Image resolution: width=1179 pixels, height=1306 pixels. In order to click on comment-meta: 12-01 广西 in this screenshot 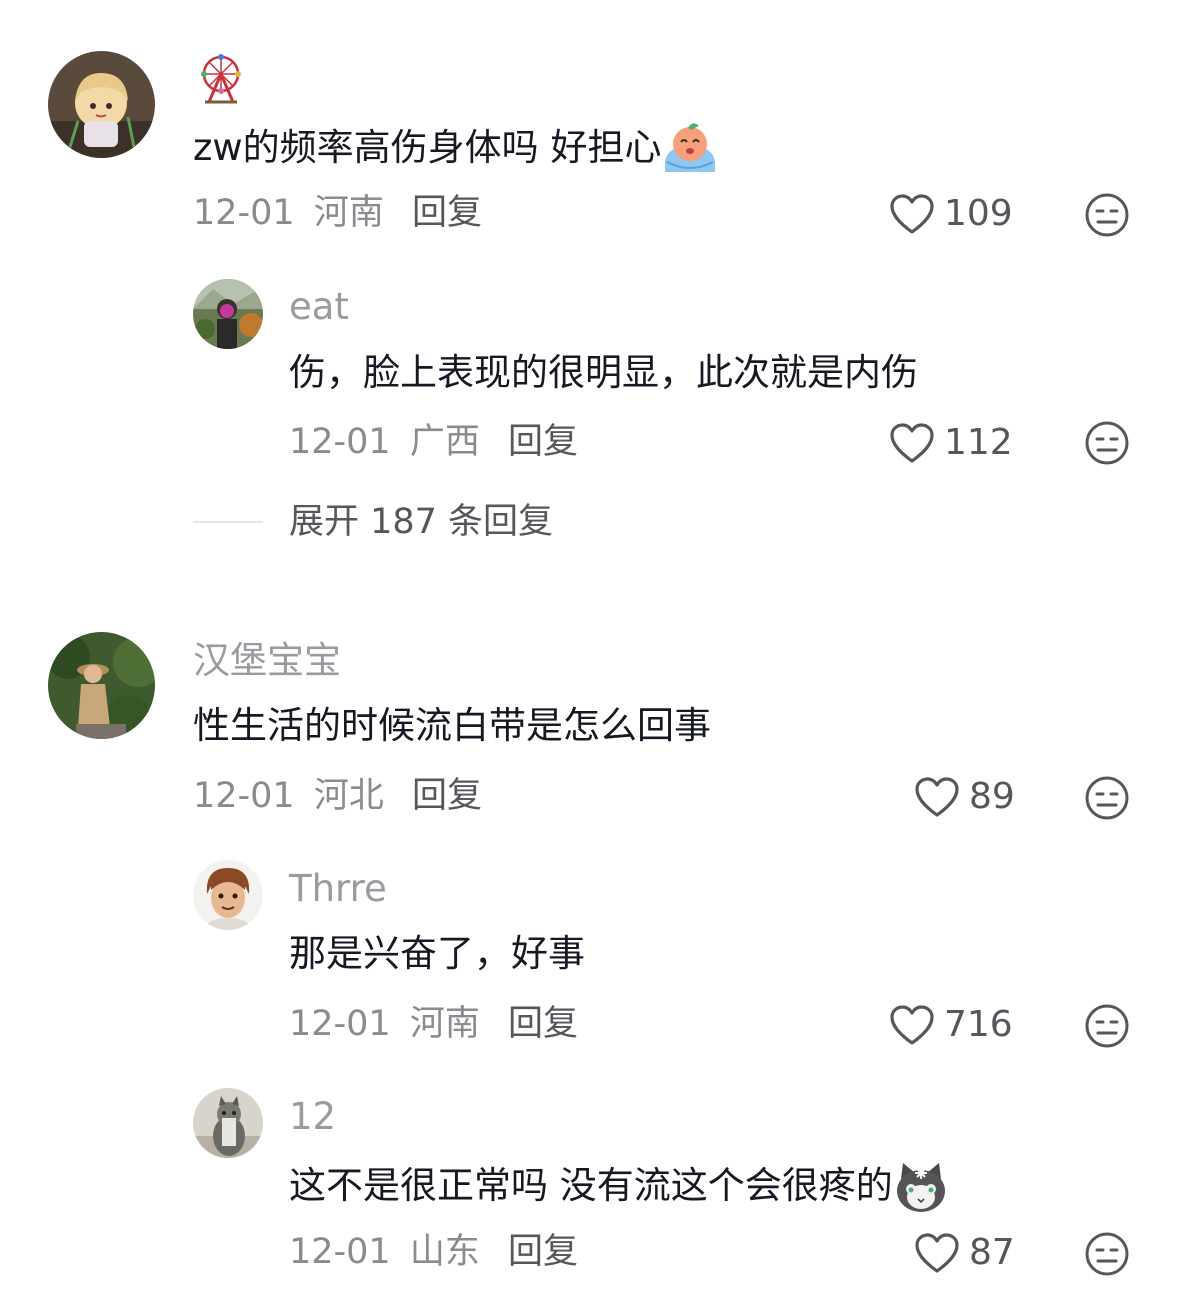, I will do `click(384, 442)`.